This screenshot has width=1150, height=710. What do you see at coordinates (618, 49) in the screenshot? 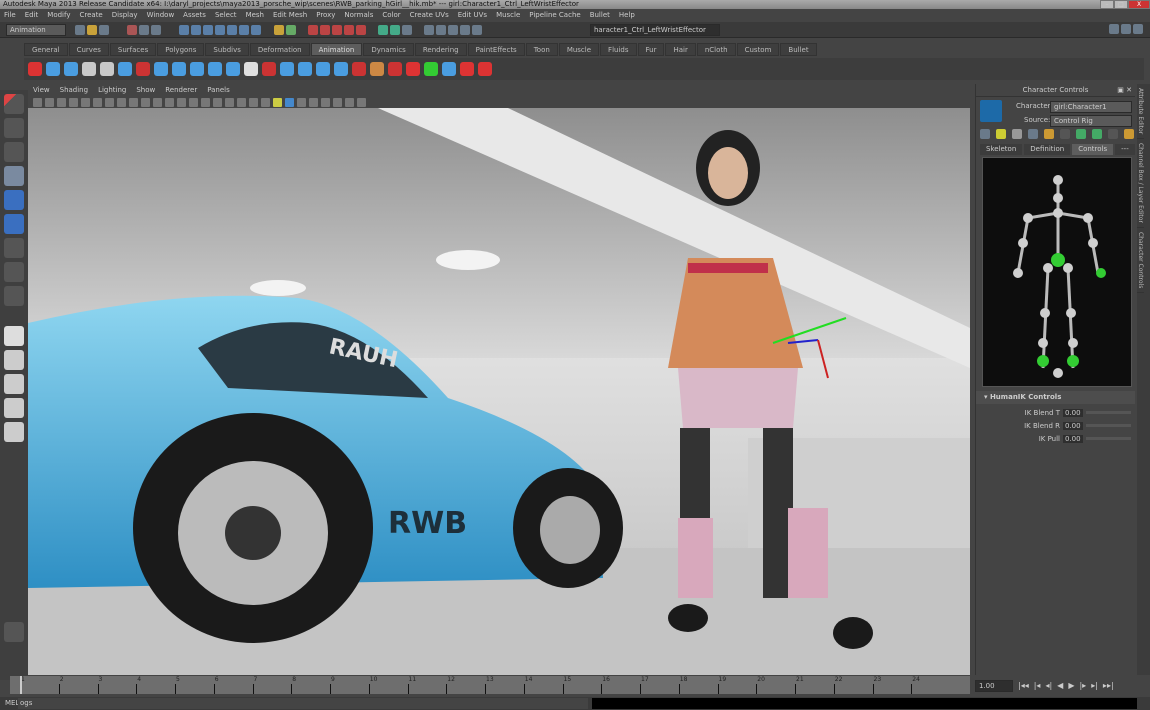
I see `shelf-tab-fluids: Fluids` at bounding box center [618, 49].